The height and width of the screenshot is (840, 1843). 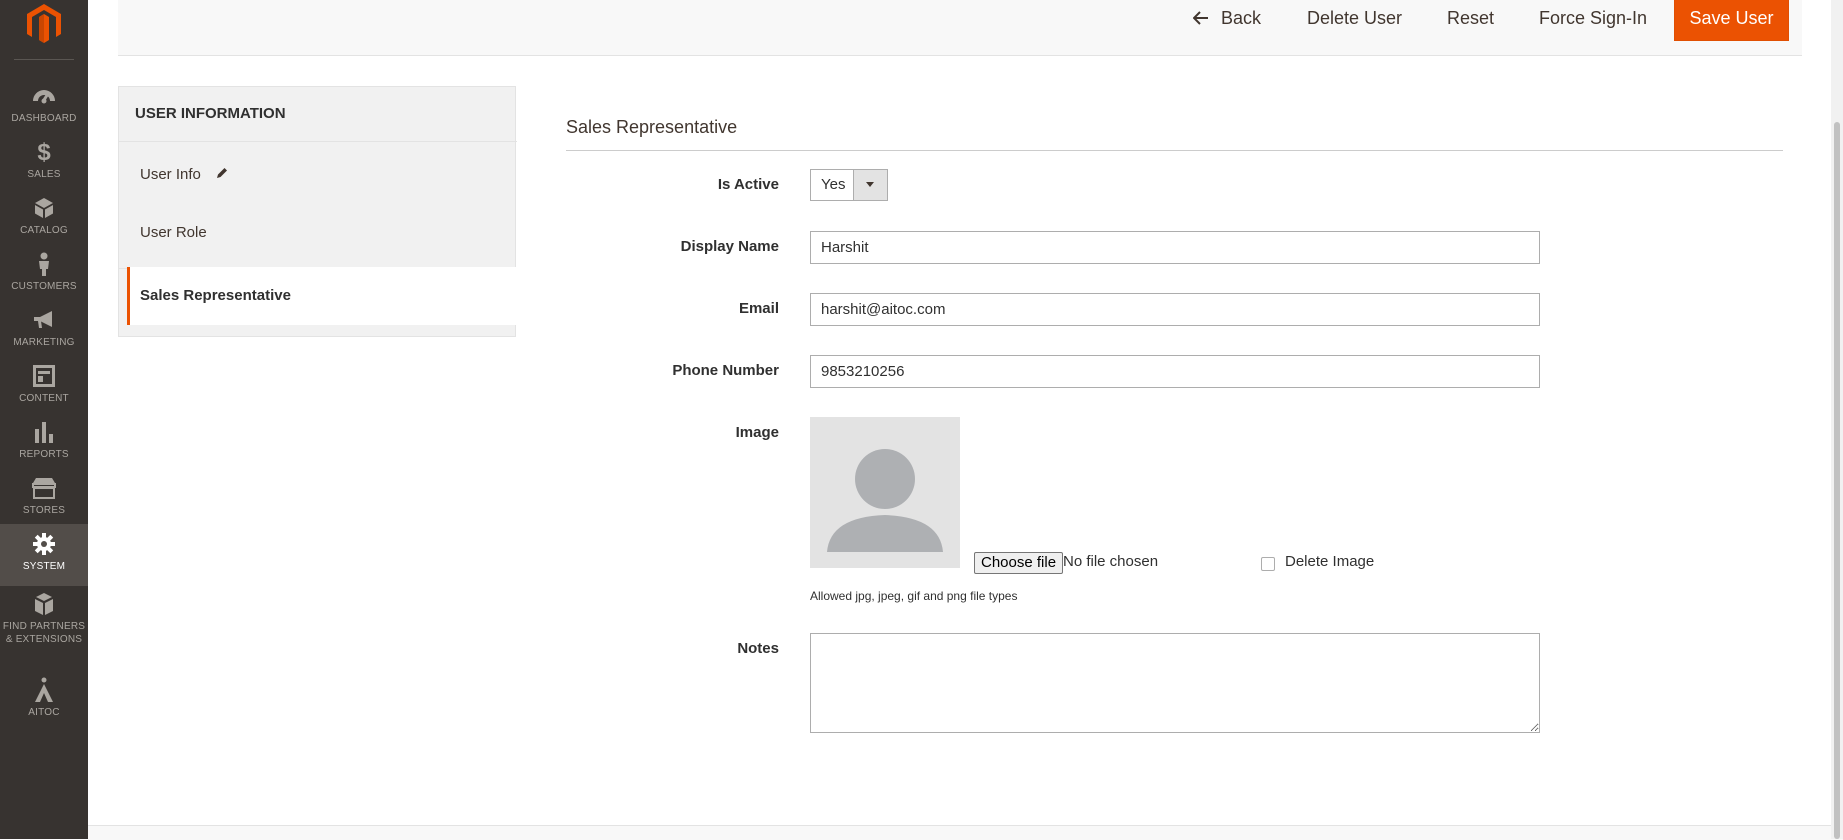 I want to click on megaphone-icon, so click(x=44, y=320).